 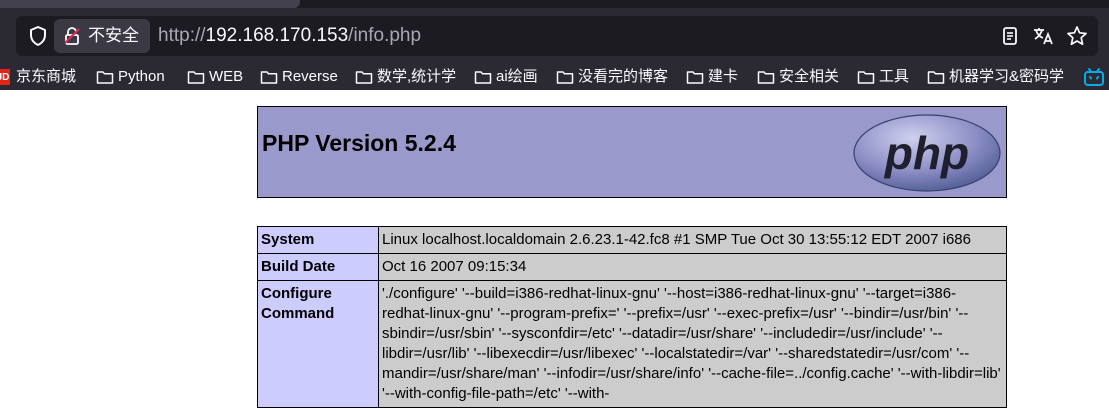 I want to click on row-key: System, so click(x=318, y=240).